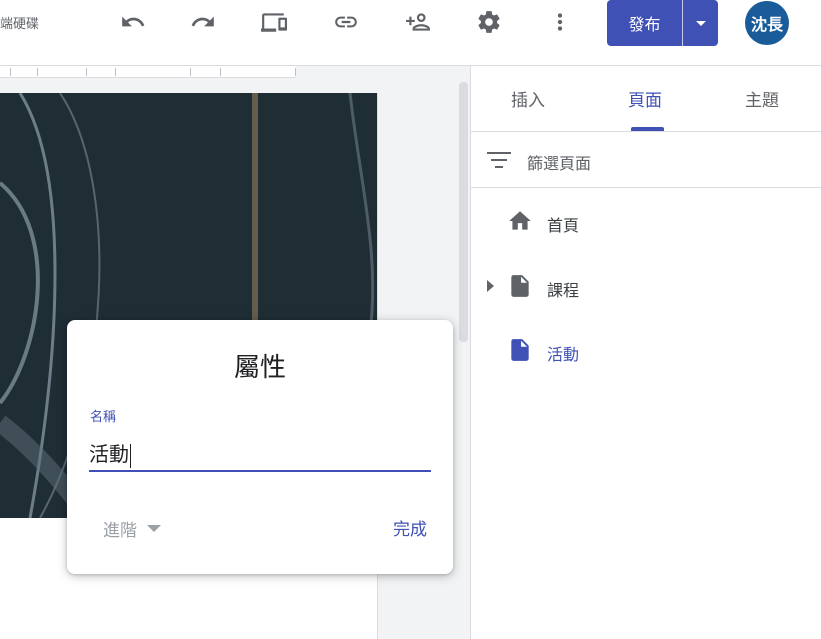 The height and width of the screenshot is (639, 821). I want to click on copy-link-button, so click(346, 22).